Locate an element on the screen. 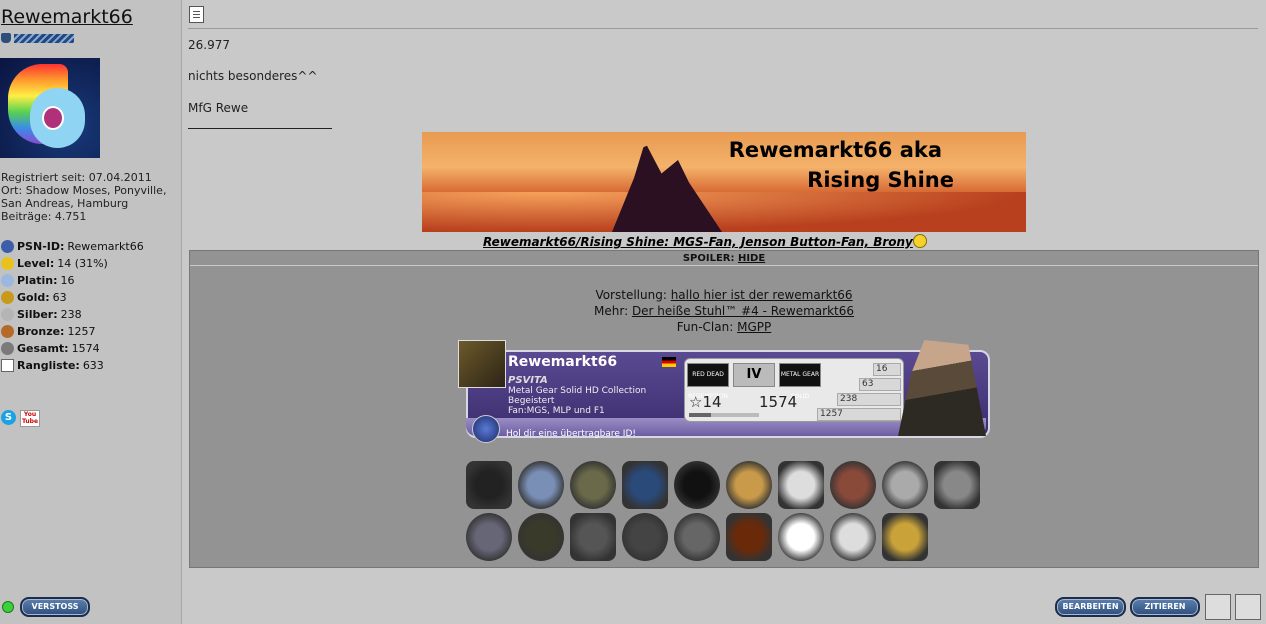 Image resolution: width=1266 pixels, height=624 pixels. stat-platinum: Platin: 16 is located at coordinates (72, 280).